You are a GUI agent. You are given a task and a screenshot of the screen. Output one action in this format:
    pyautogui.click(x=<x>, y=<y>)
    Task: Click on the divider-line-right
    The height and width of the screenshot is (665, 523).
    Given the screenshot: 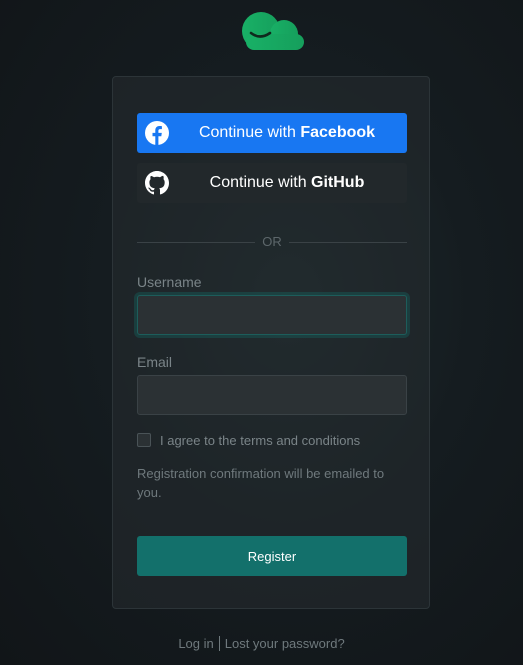 What is the action you would take?
    pyautogui.click(x=348, y=242)
    